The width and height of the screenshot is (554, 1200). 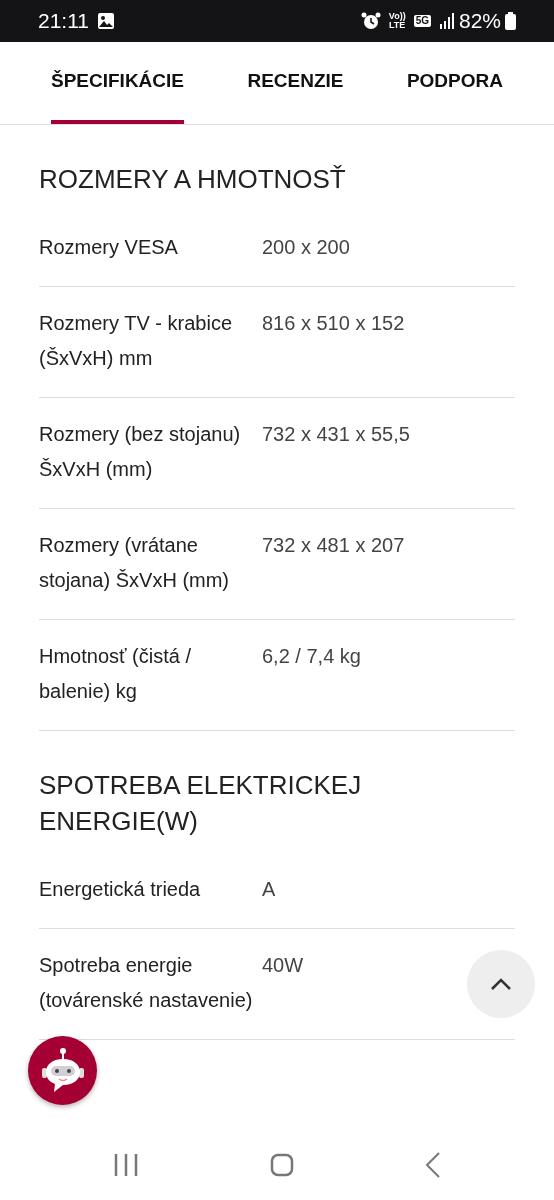 What do you see at coordinates (397, 21) in the screenshot?
I see `volte-label: Vo)) LTE` at bounding box center [397, 21].